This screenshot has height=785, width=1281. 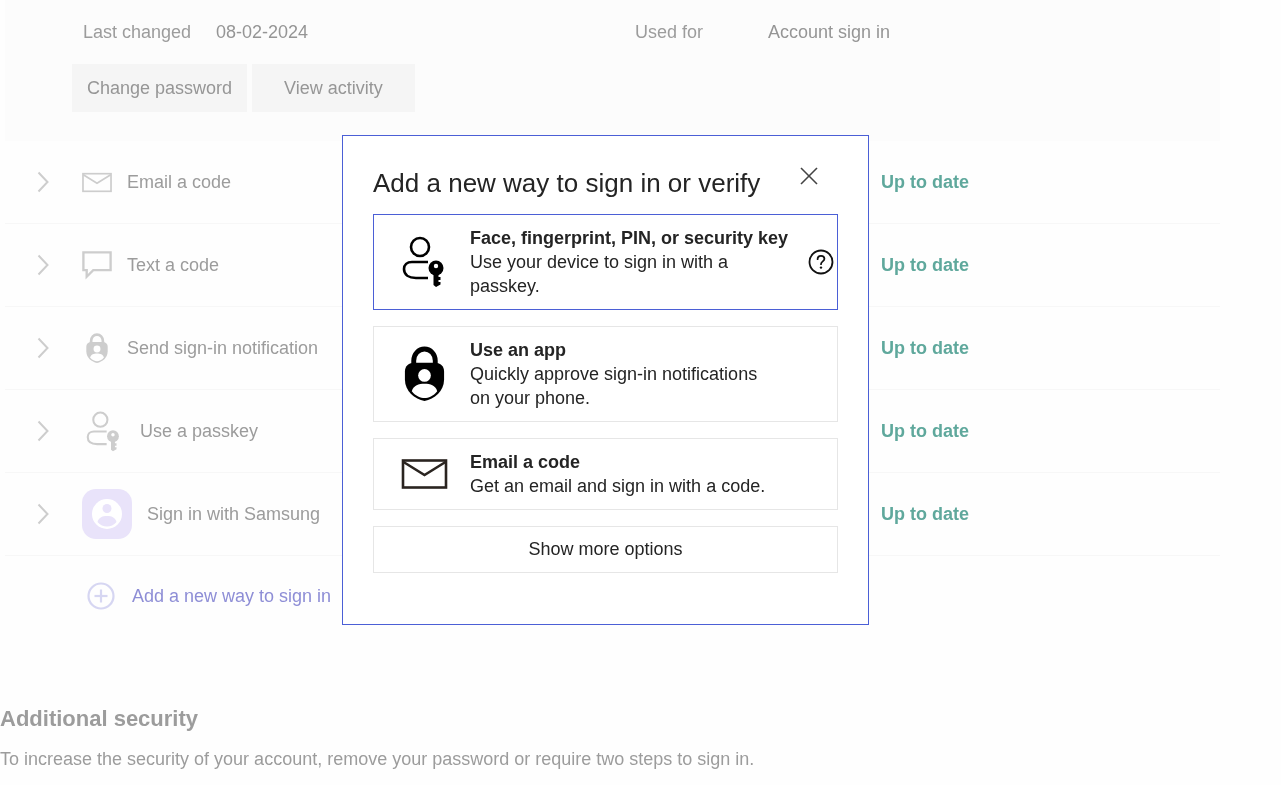 I want to click on person-tile-icon, so click(x=107, y=514).